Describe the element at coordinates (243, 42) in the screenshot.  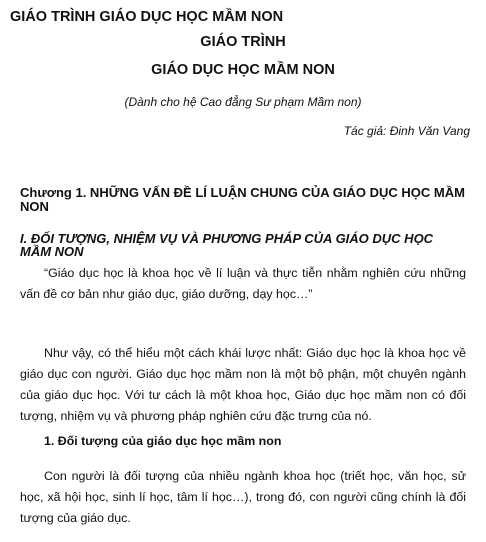
I see `center-title-line-1: GIÁO TRÌNH` at that location.